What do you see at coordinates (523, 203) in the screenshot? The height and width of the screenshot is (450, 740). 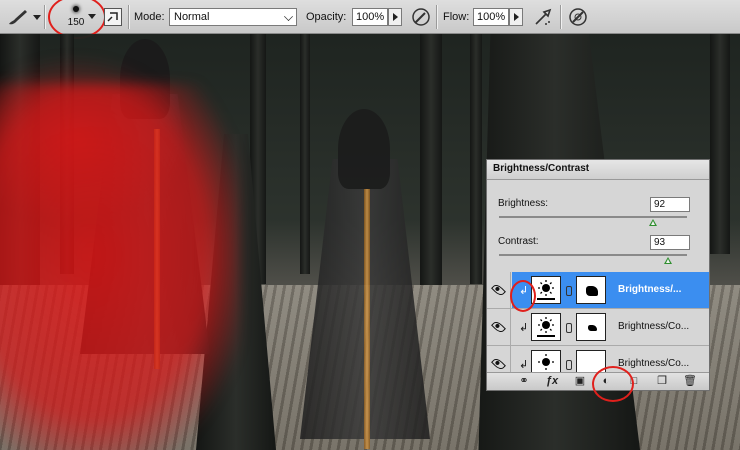 I see `brightness-label: Brightness:` at bounding box center [523, 203].